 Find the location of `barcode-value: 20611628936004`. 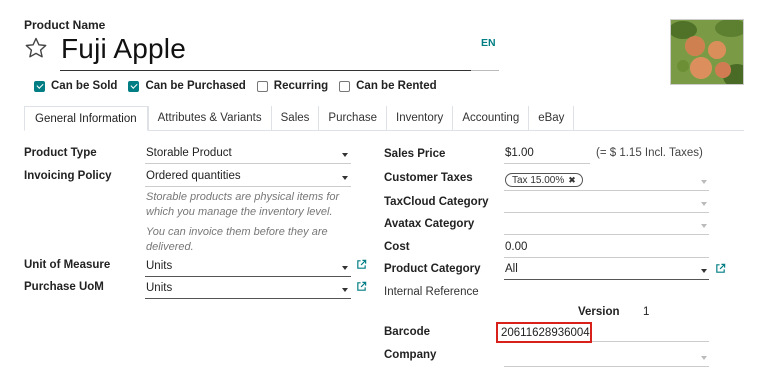

barcode-value: 20611628936004 is located at coordinates (545, 332).